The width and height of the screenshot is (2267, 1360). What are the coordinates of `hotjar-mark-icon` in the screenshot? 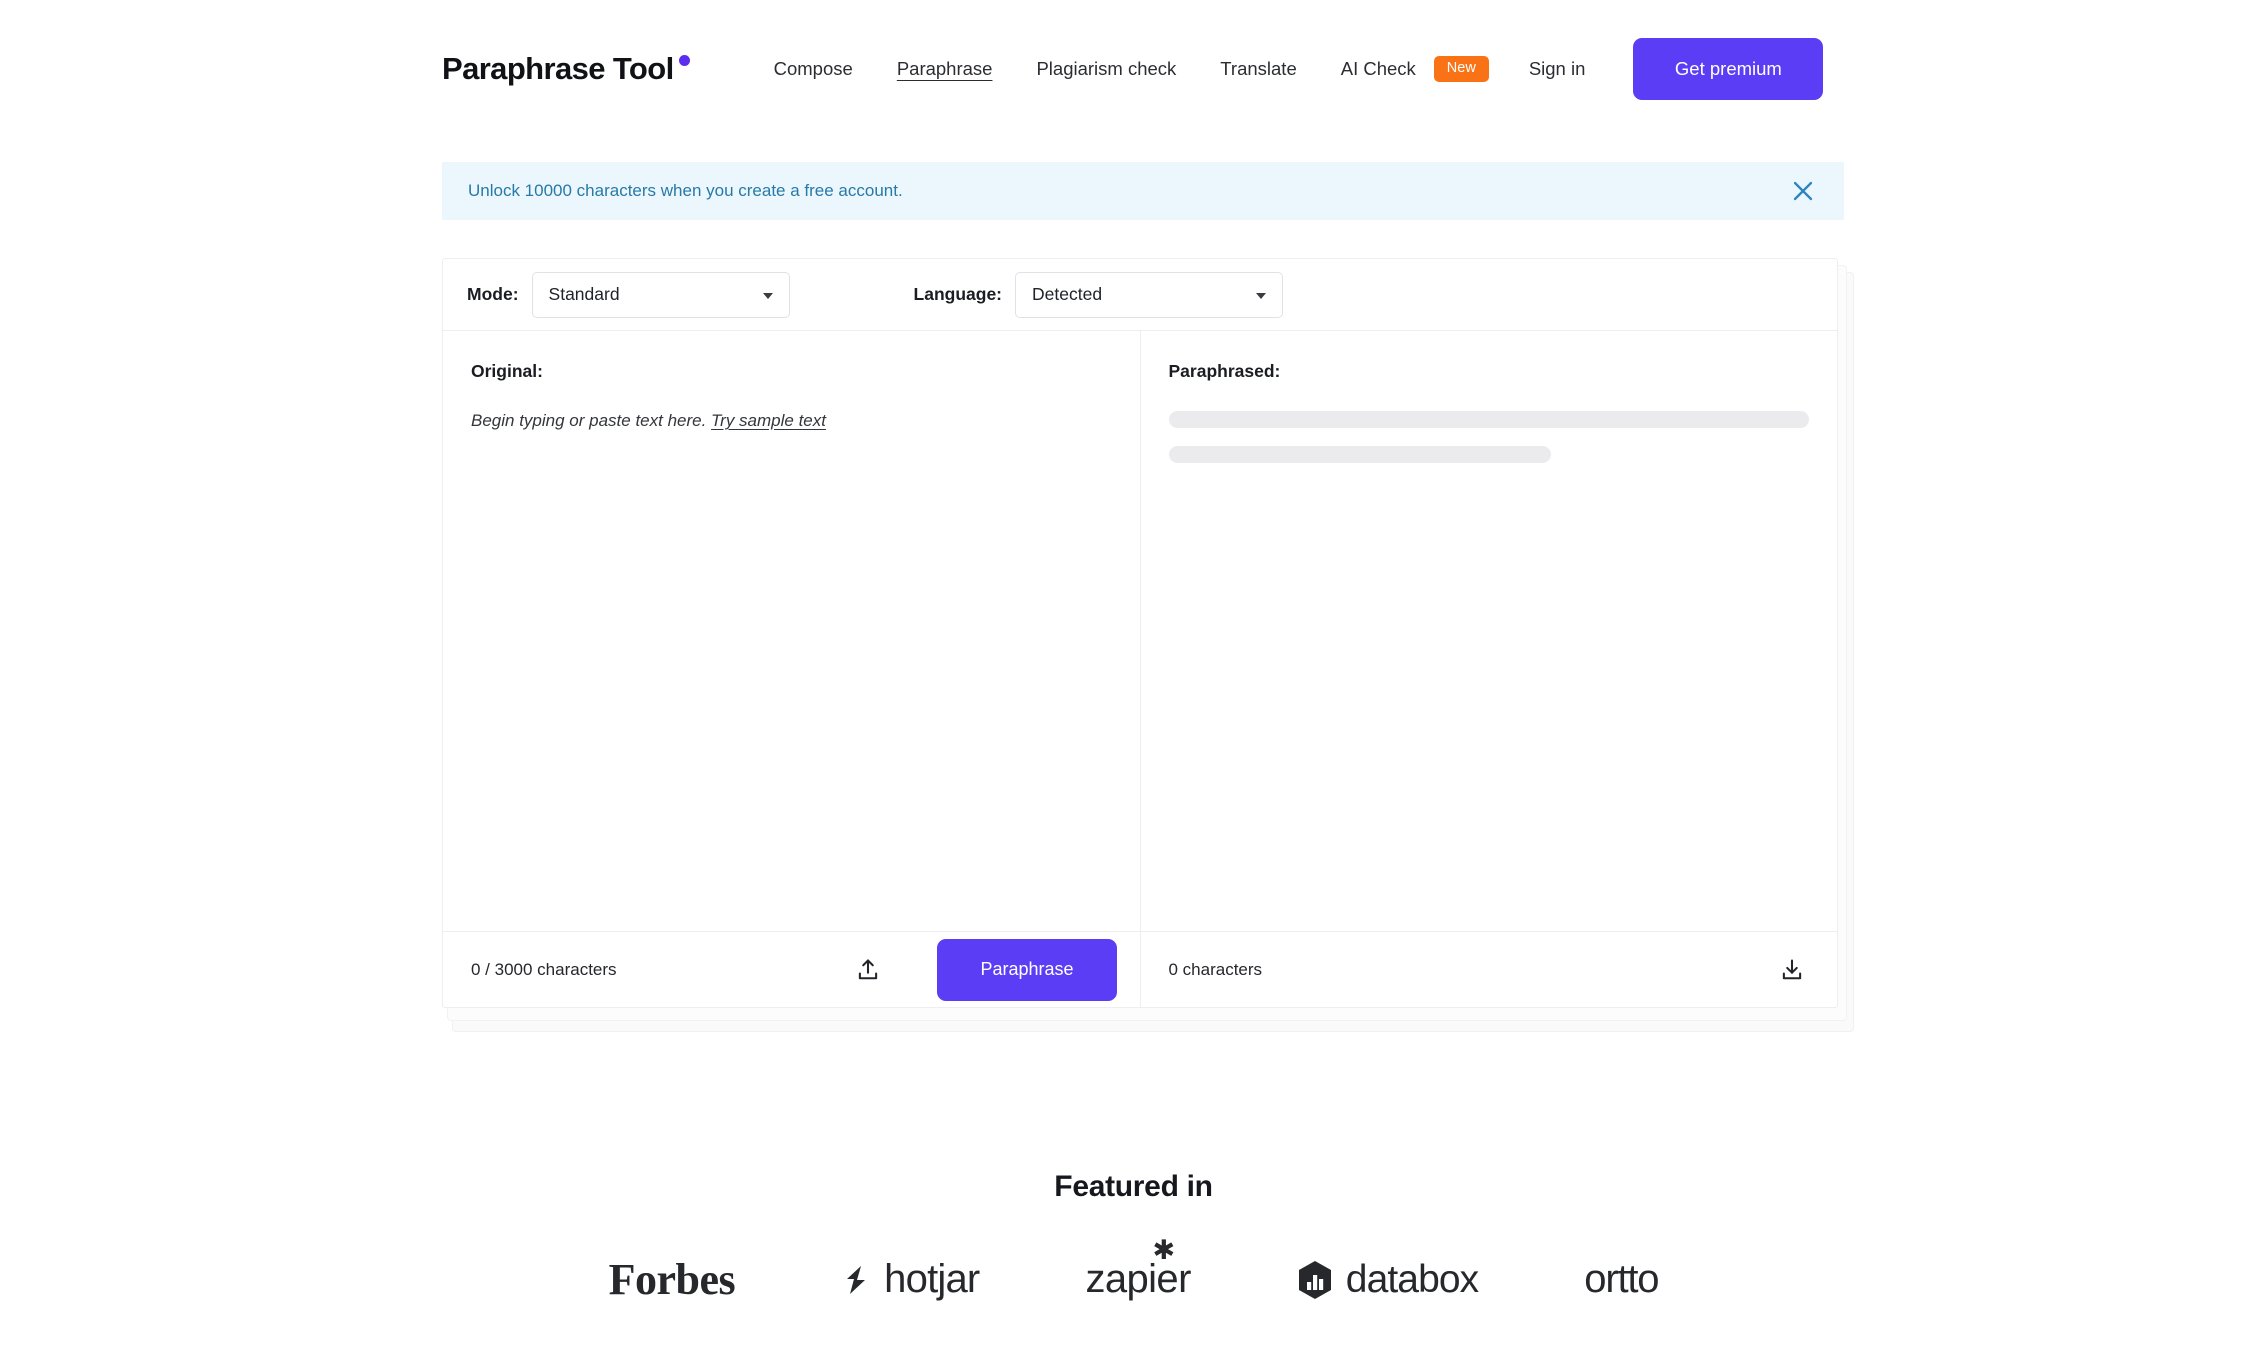 It's located at (856, 1280).